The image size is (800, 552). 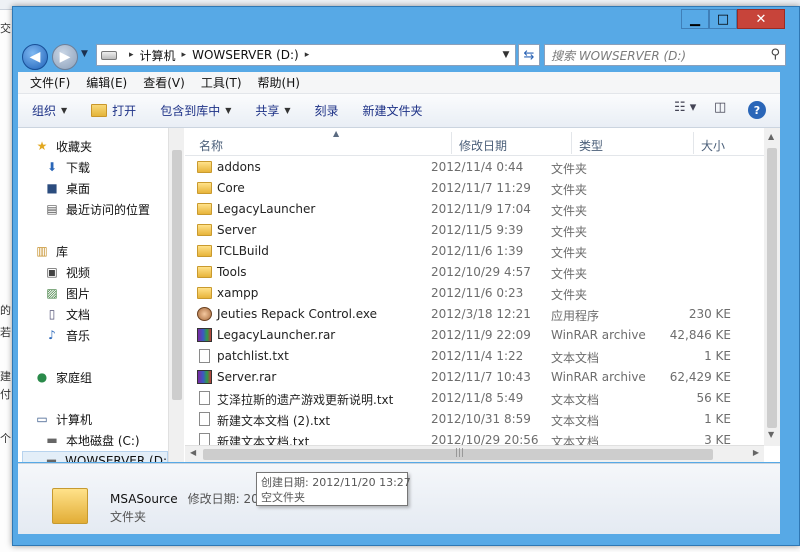 I want to click on help-icon: ?, so click(x=757, y=110).